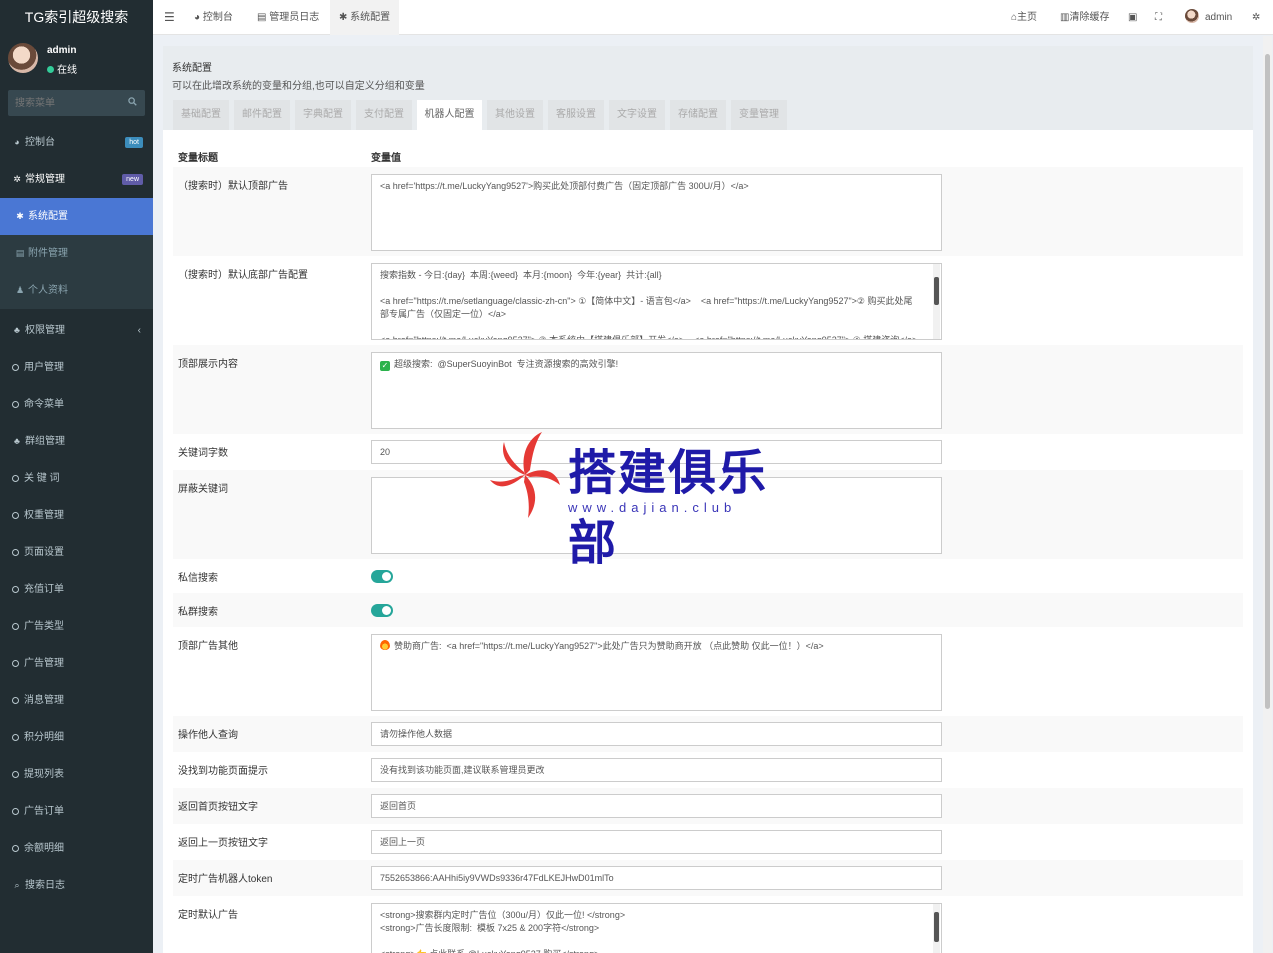  What do you see at coordinates (288, 17) in the screenshot?
I see `tab-admin-log: ▤ 管理员日志` at bounding box center [288, 17].